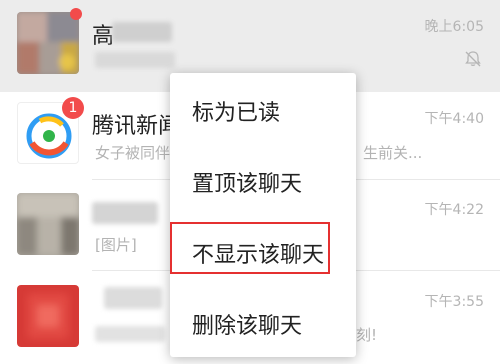 This screenshot has height=364, width=500. I want to click on highlight-annotation-box, so click(250, 248).